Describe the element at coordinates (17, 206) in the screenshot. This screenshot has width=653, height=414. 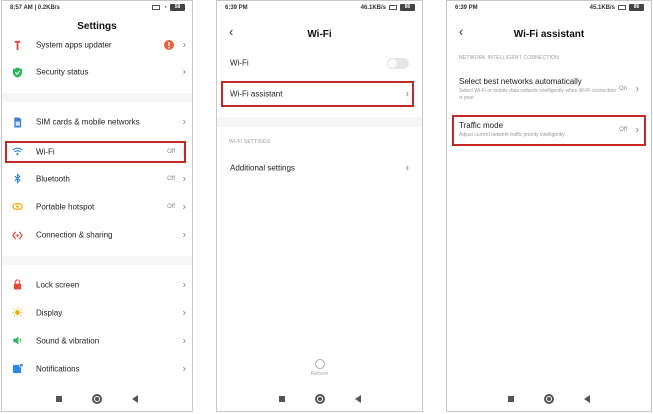
I see `hotspot-icon` at that location.